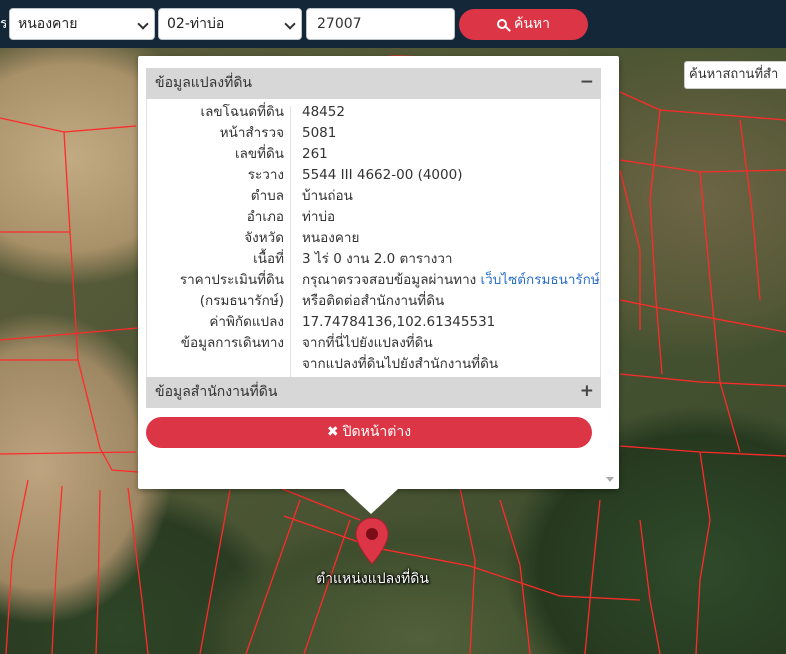  What do you see at coordinates (196, 24) in the screenshot?
I see `district-select-value: 02-ท่าบ่อ` at bounding box center [196, 24].